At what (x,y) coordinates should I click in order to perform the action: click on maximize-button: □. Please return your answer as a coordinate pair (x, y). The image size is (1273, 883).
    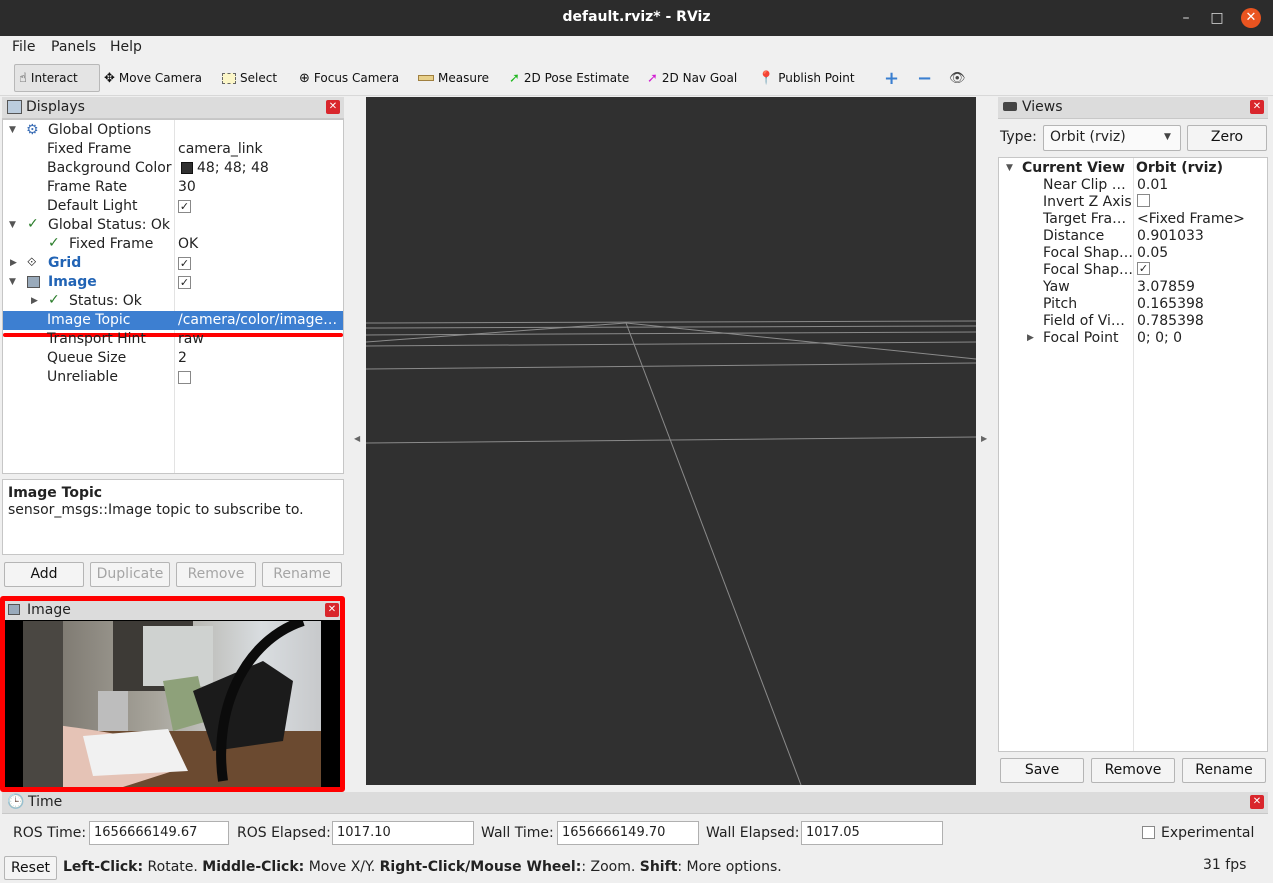
    Looking at the image, I should click on (1217, 18).